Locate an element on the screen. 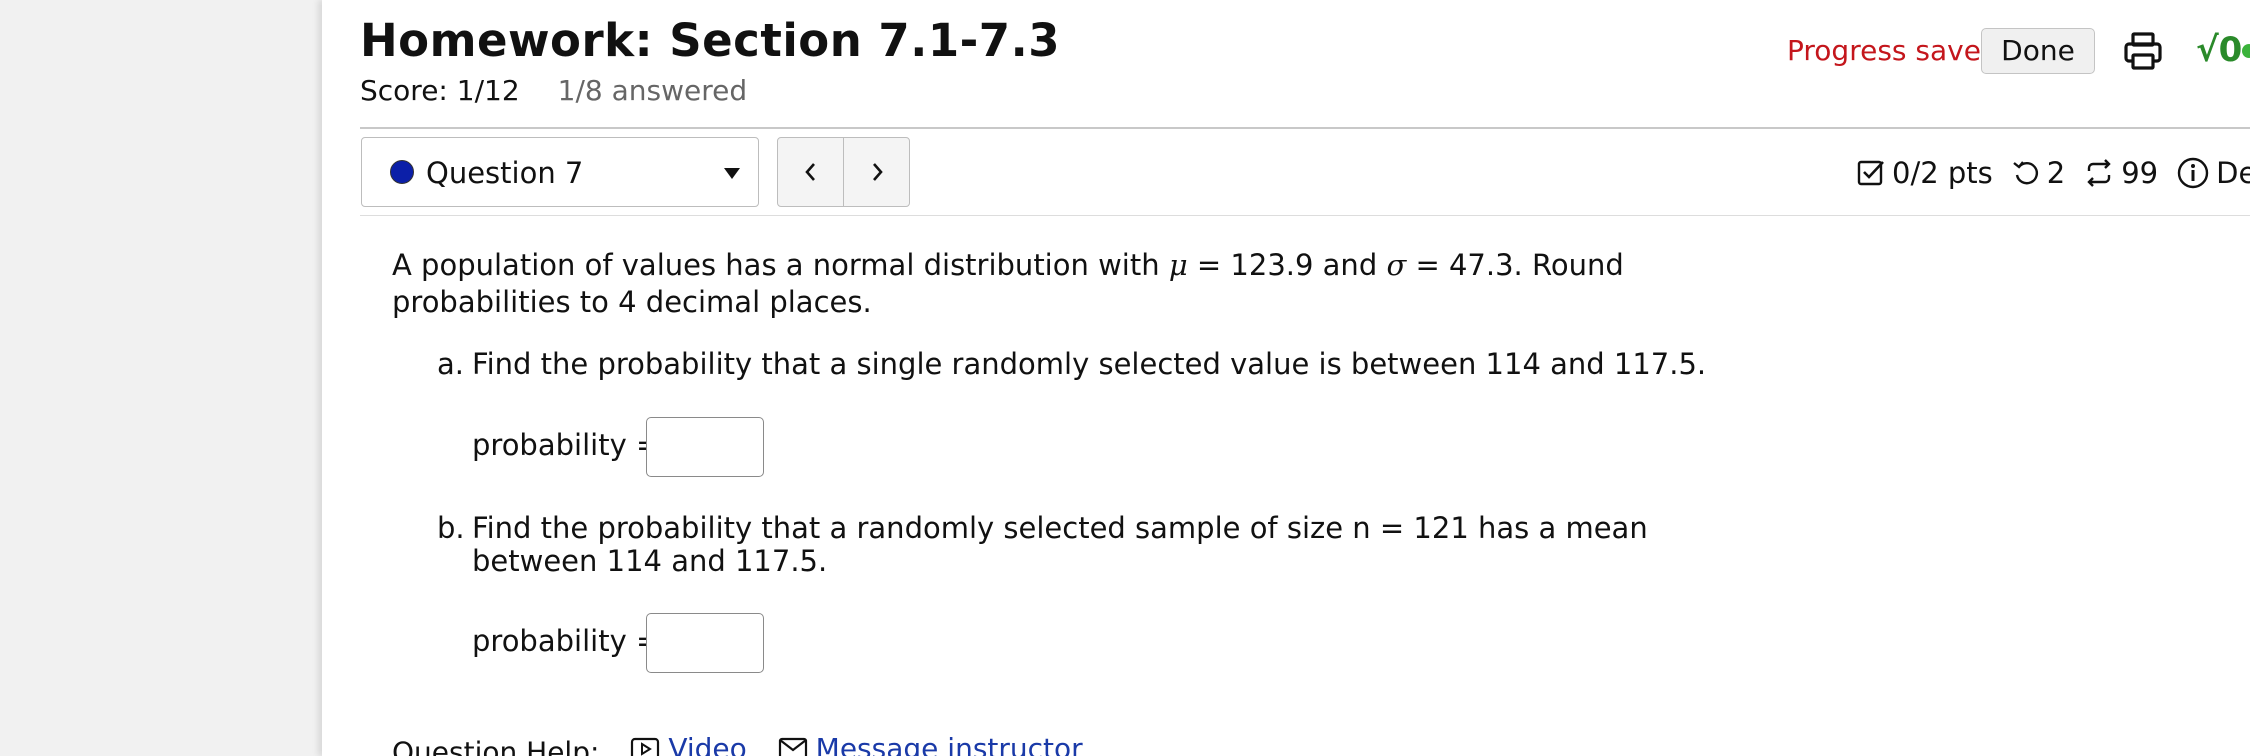  details-link: Det is located at coordinates (2233, 173).